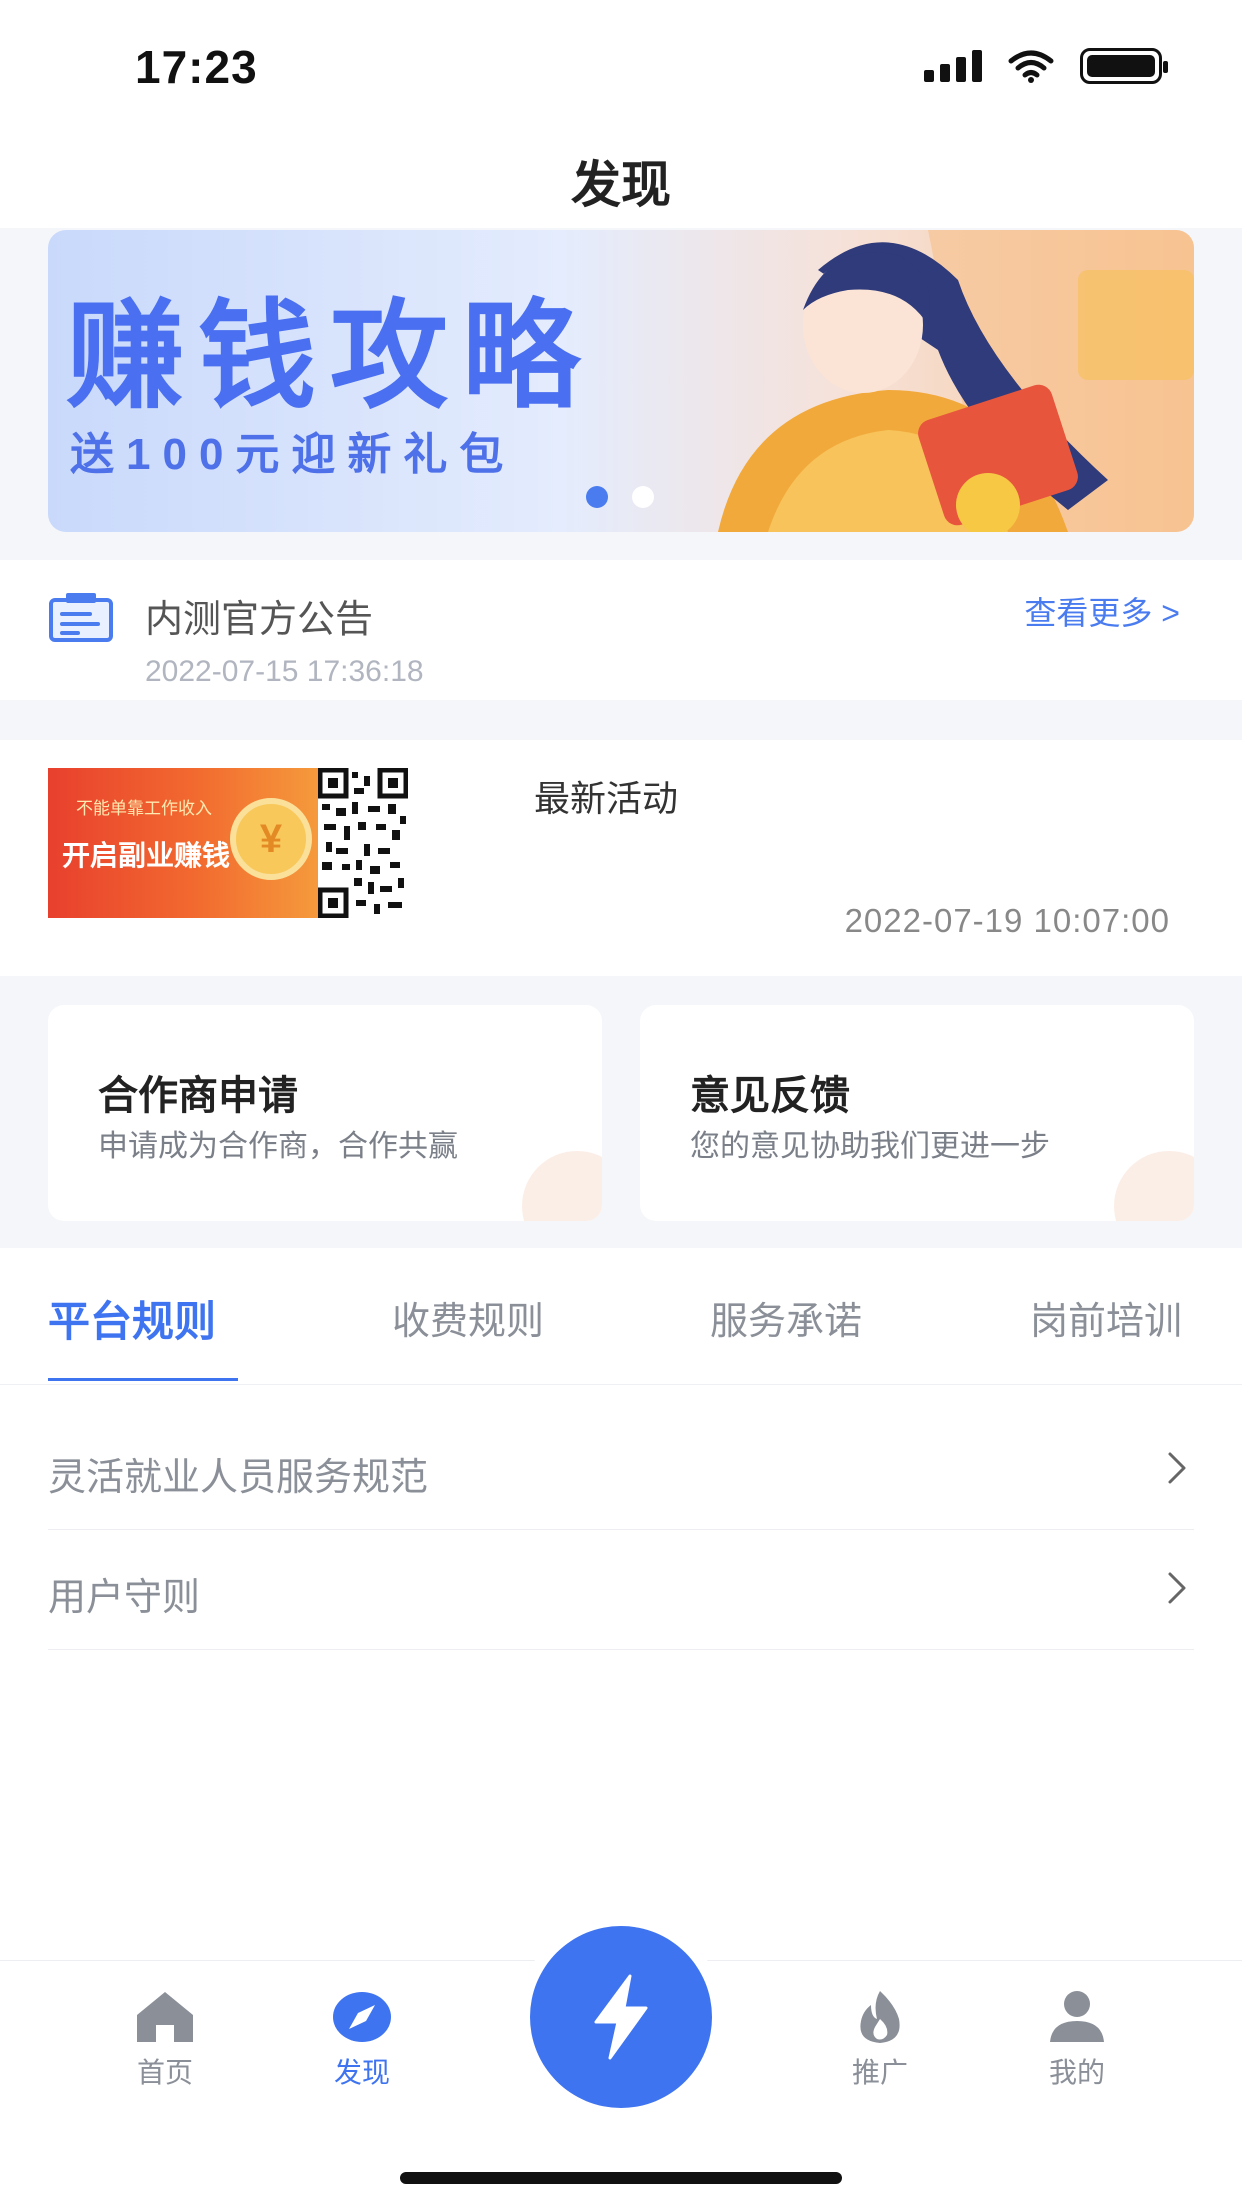 The width and height of the screenshot is (1242, 2208). What do you see at coordinates (144, 808) in the screenshot?
I see `activity-image-caption: 不能单靠工作收入` at bounding box center [144, 808].